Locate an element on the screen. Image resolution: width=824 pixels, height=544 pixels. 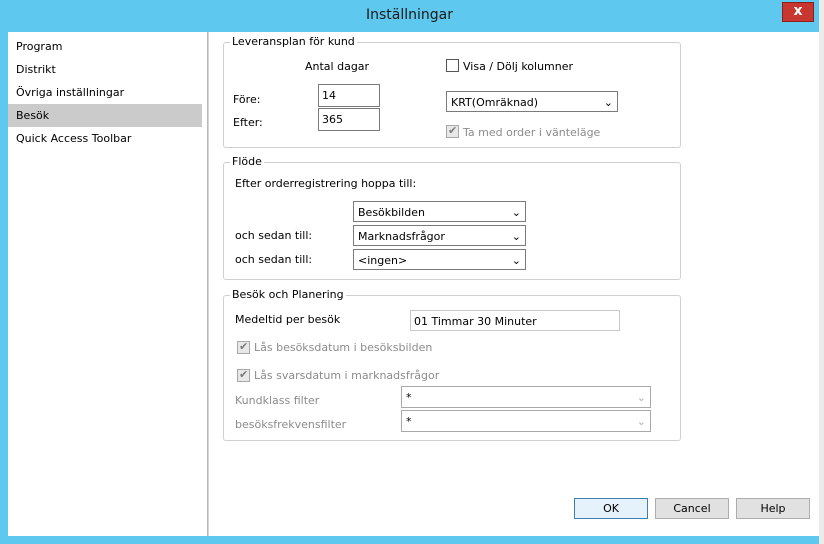
ok-button: OK is located at coordinates (611, 508).